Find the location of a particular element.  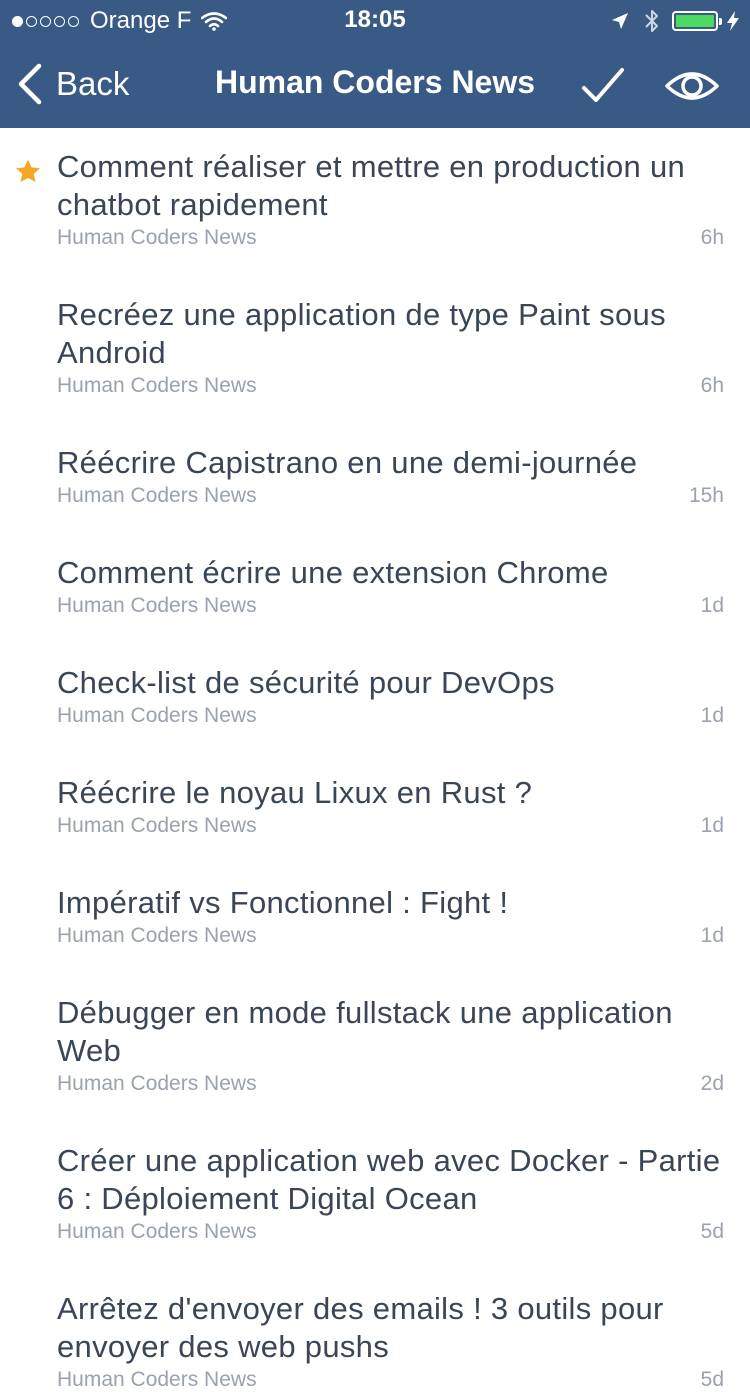

article-title: Réécrire le noyau Lixux en Rust ? is located at coordinates (295, 792).